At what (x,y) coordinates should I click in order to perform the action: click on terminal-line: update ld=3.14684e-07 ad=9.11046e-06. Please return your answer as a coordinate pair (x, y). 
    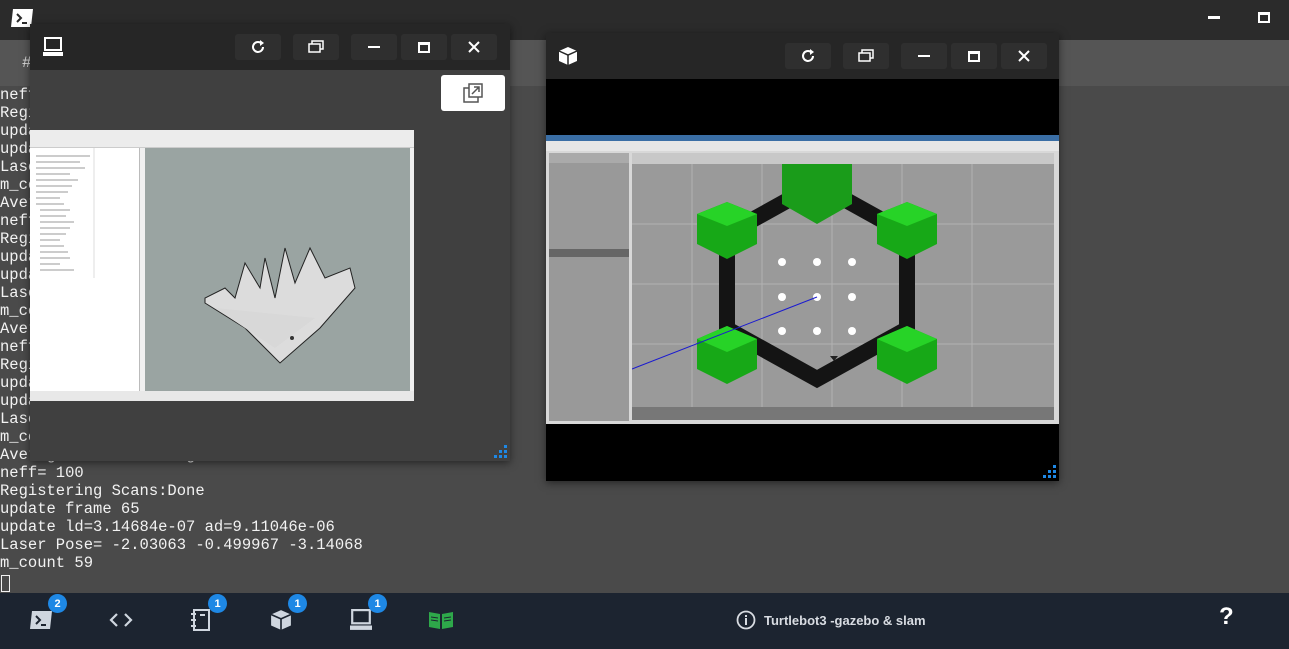
    Looking at the image, I should click on (167, 527).